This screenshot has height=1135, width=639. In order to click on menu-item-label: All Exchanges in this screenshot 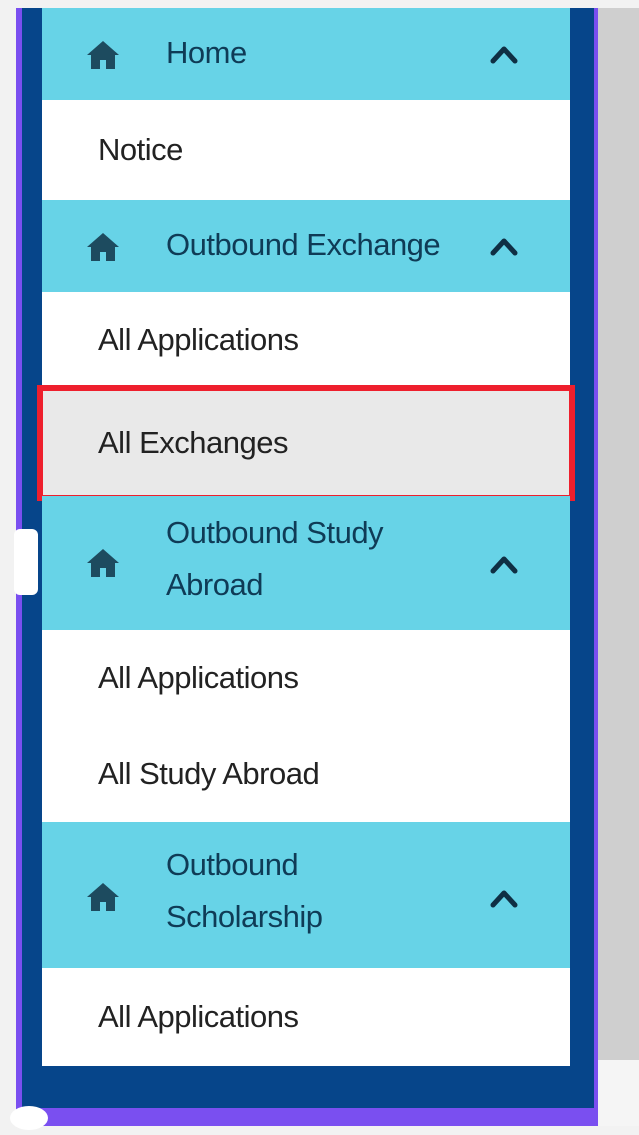, I will do `click(193, 442)`.